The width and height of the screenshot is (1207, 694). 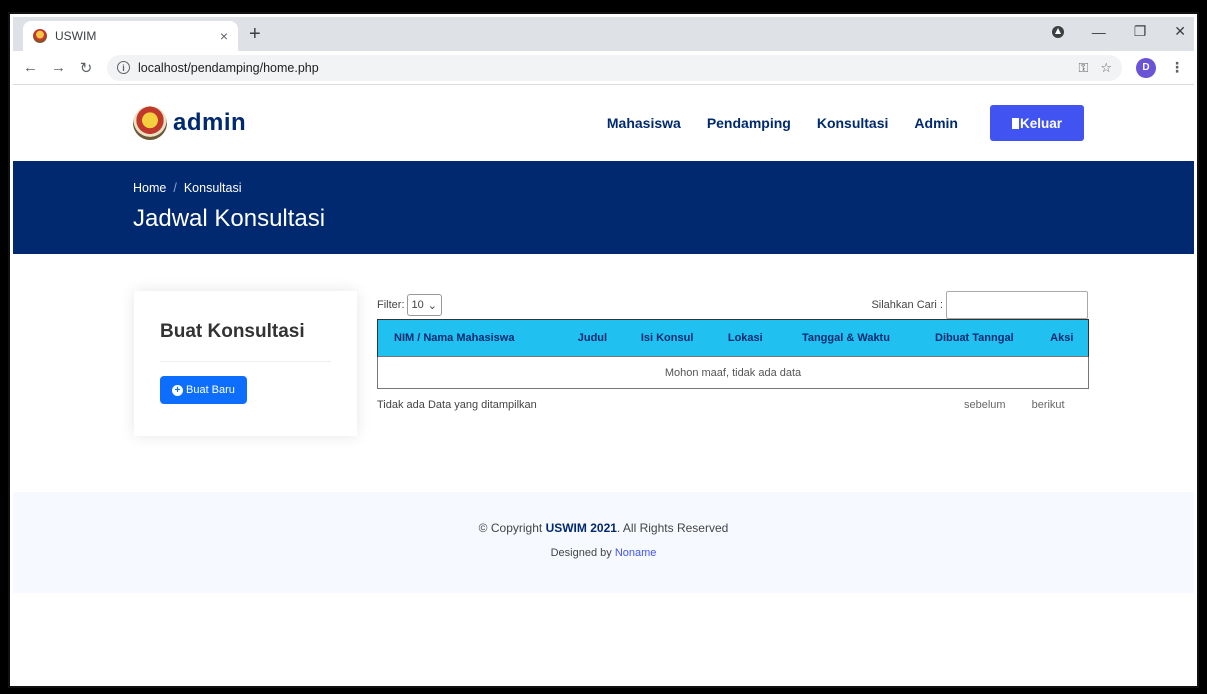 I want to click on breadcrumb-home: Home, so click(x=149, y=188).